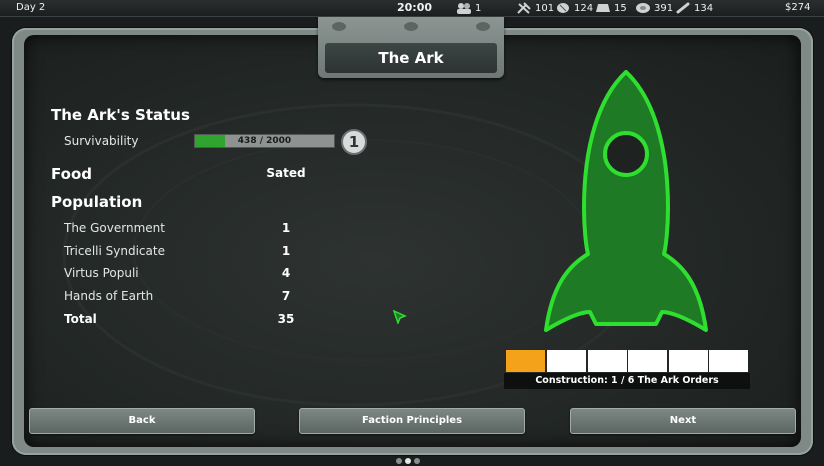  Describe the element at coordinates (464, 8) in the screenshot. I see `population-icon` at that location.